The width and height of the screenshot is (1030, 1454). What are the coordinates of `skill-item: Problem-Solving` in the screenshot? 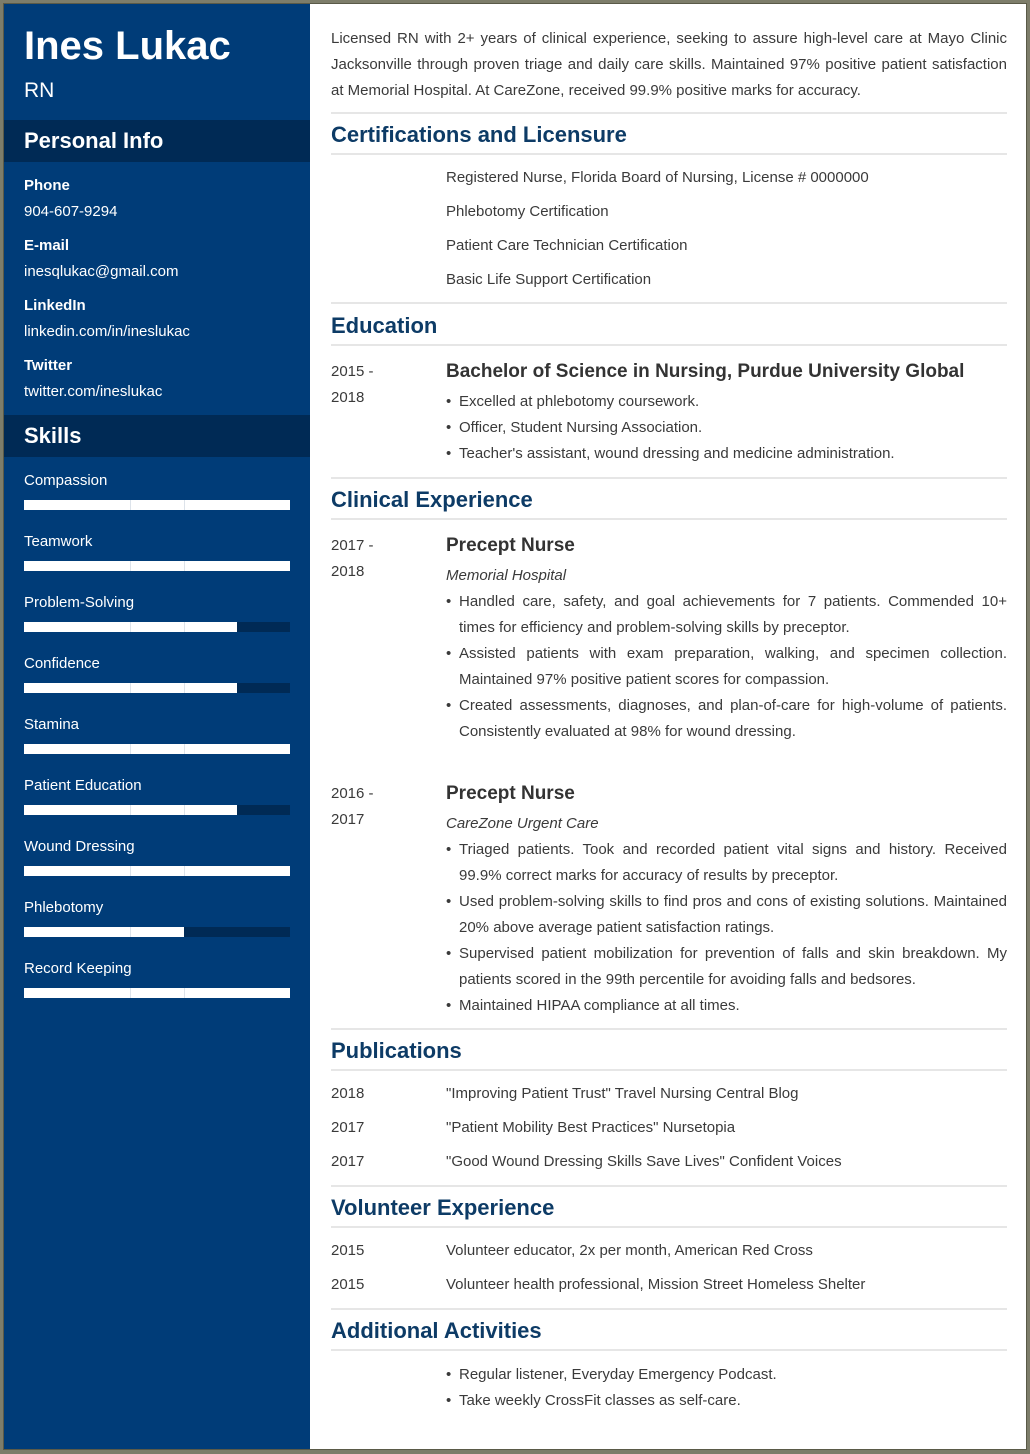 It's located at (157, 613).